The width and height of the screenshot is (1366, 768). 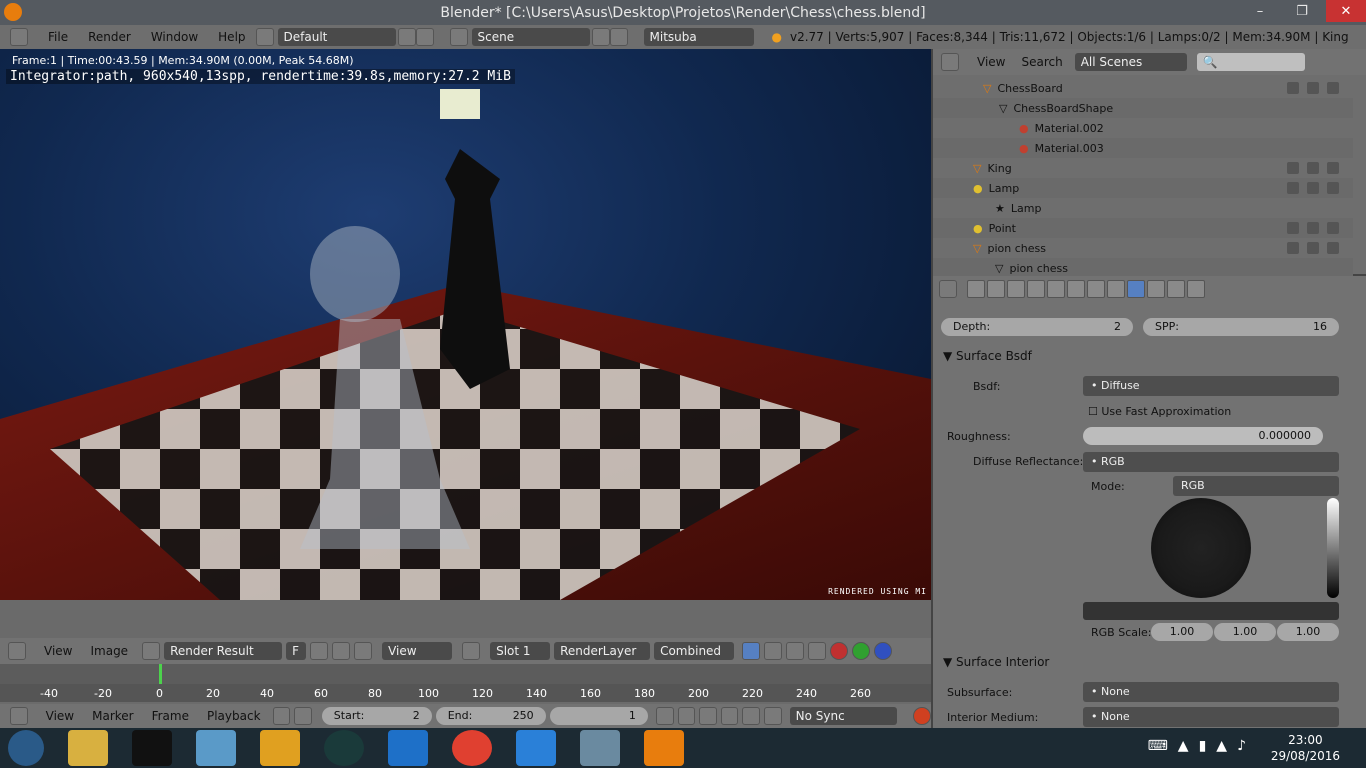 I want to click on menu-window: Window, so click(x=174, y=37).